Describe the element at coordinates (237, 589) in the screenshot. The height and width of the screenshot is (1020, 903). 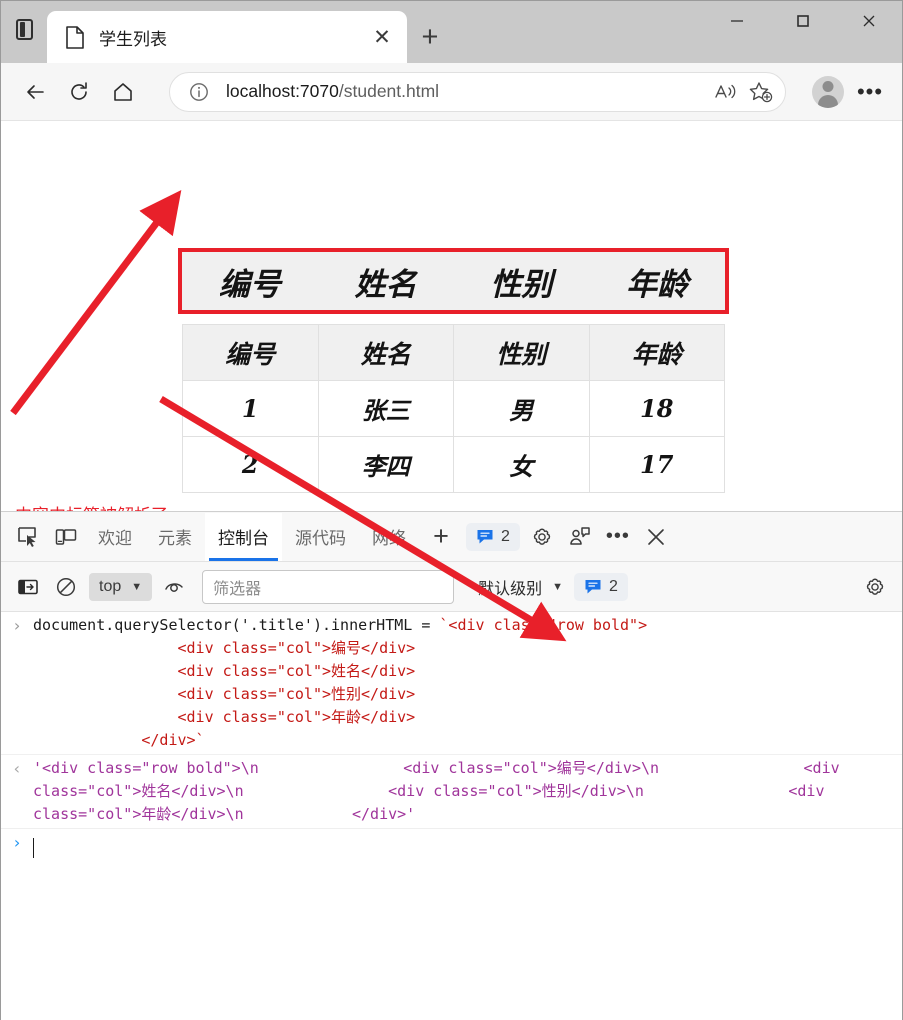
I see `console-filter-placeholder: 筛选器` at that location.